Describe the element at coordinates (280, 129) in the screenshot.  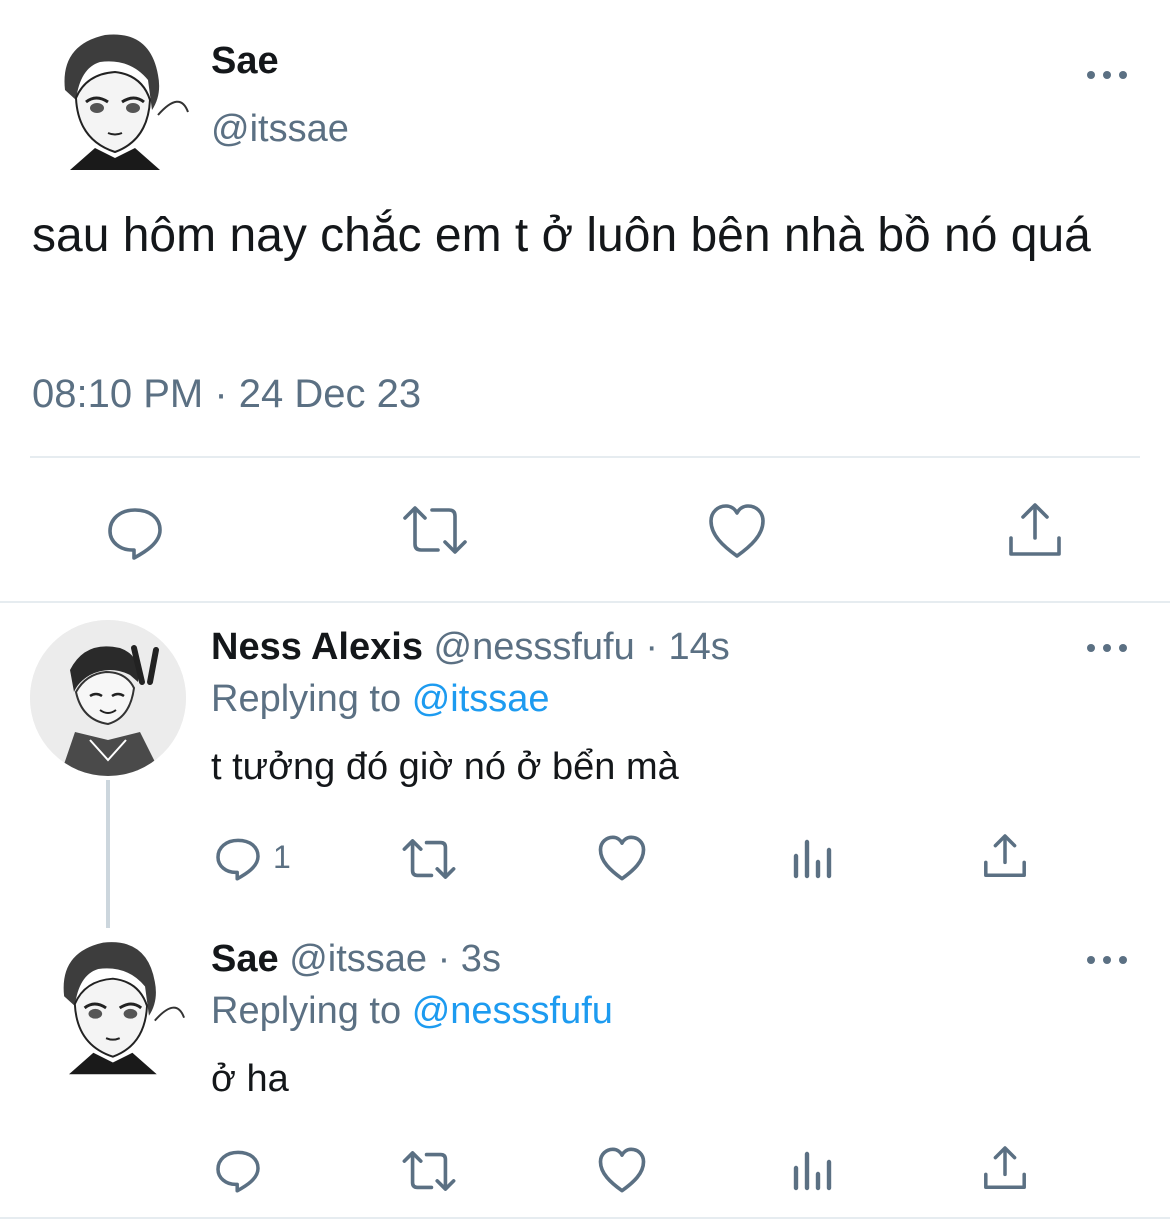
I see `author-handle: @itssae` at that location.